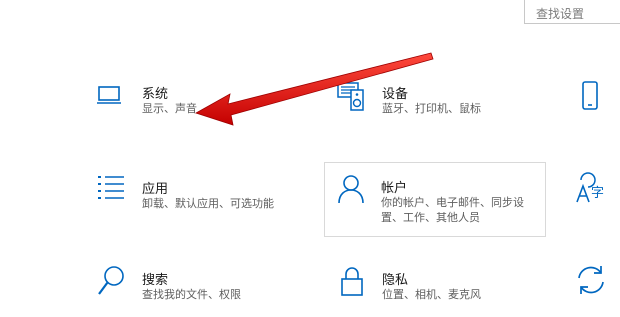 The height and width of the screenshot is (317, 620). I want to click on tile-phone, so click(595, 107).